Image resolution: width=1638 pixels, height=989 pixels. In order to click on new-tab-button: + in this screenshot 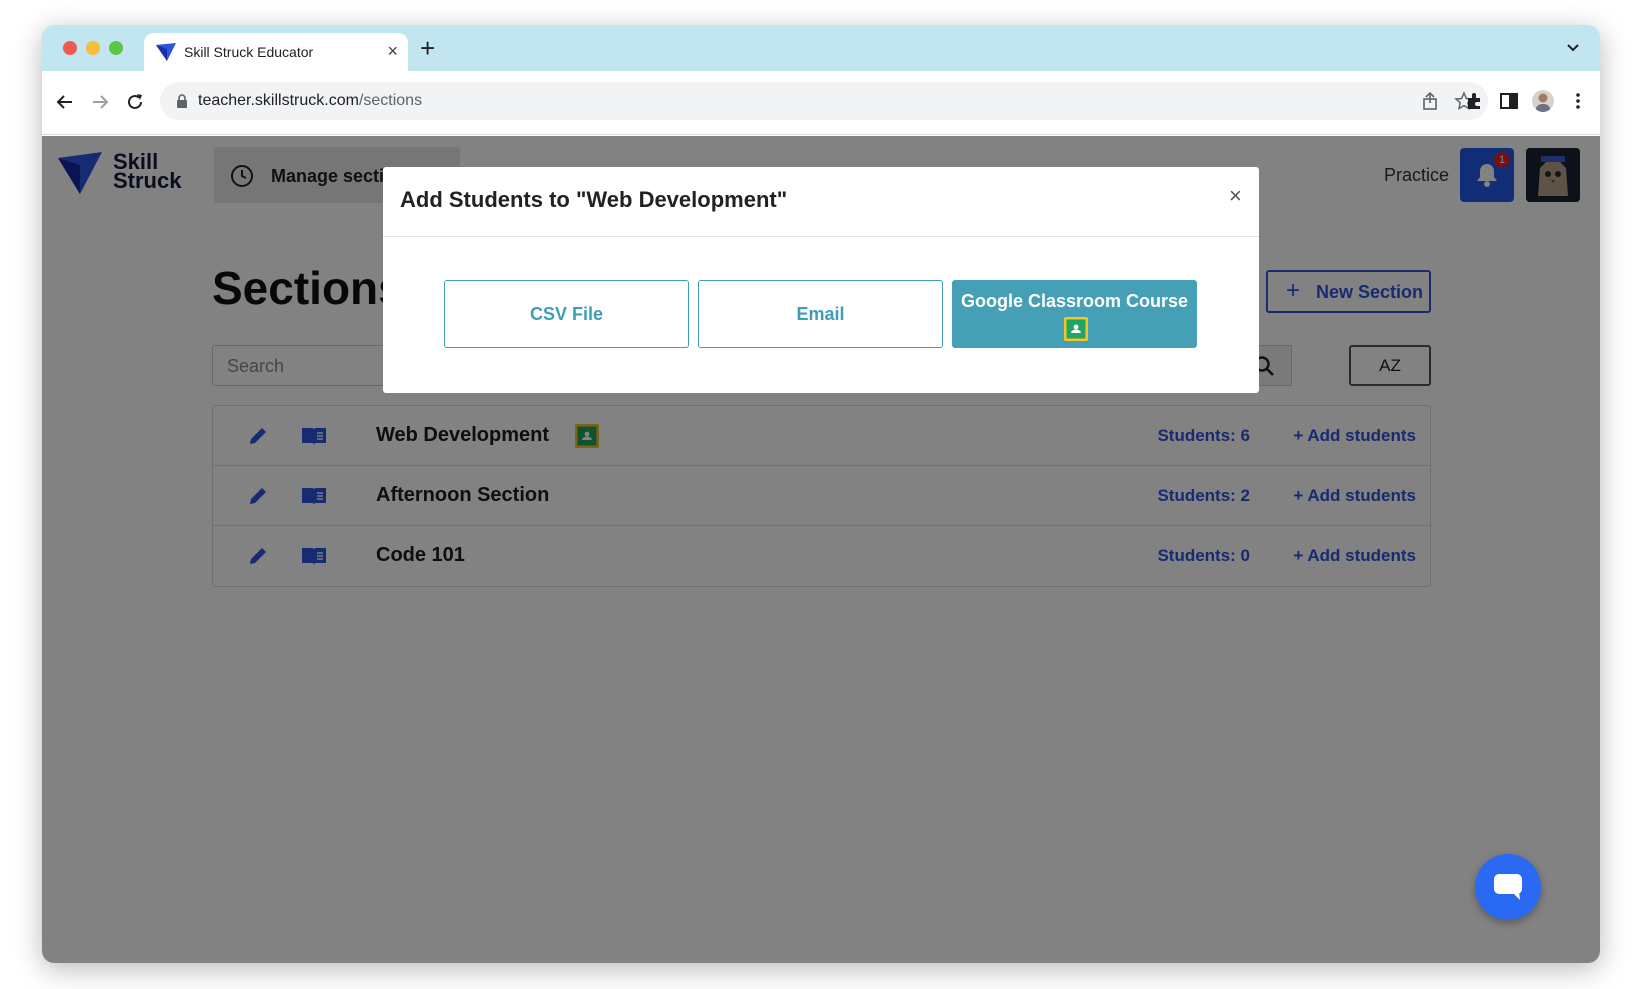, I will do `click(427, 48)`.